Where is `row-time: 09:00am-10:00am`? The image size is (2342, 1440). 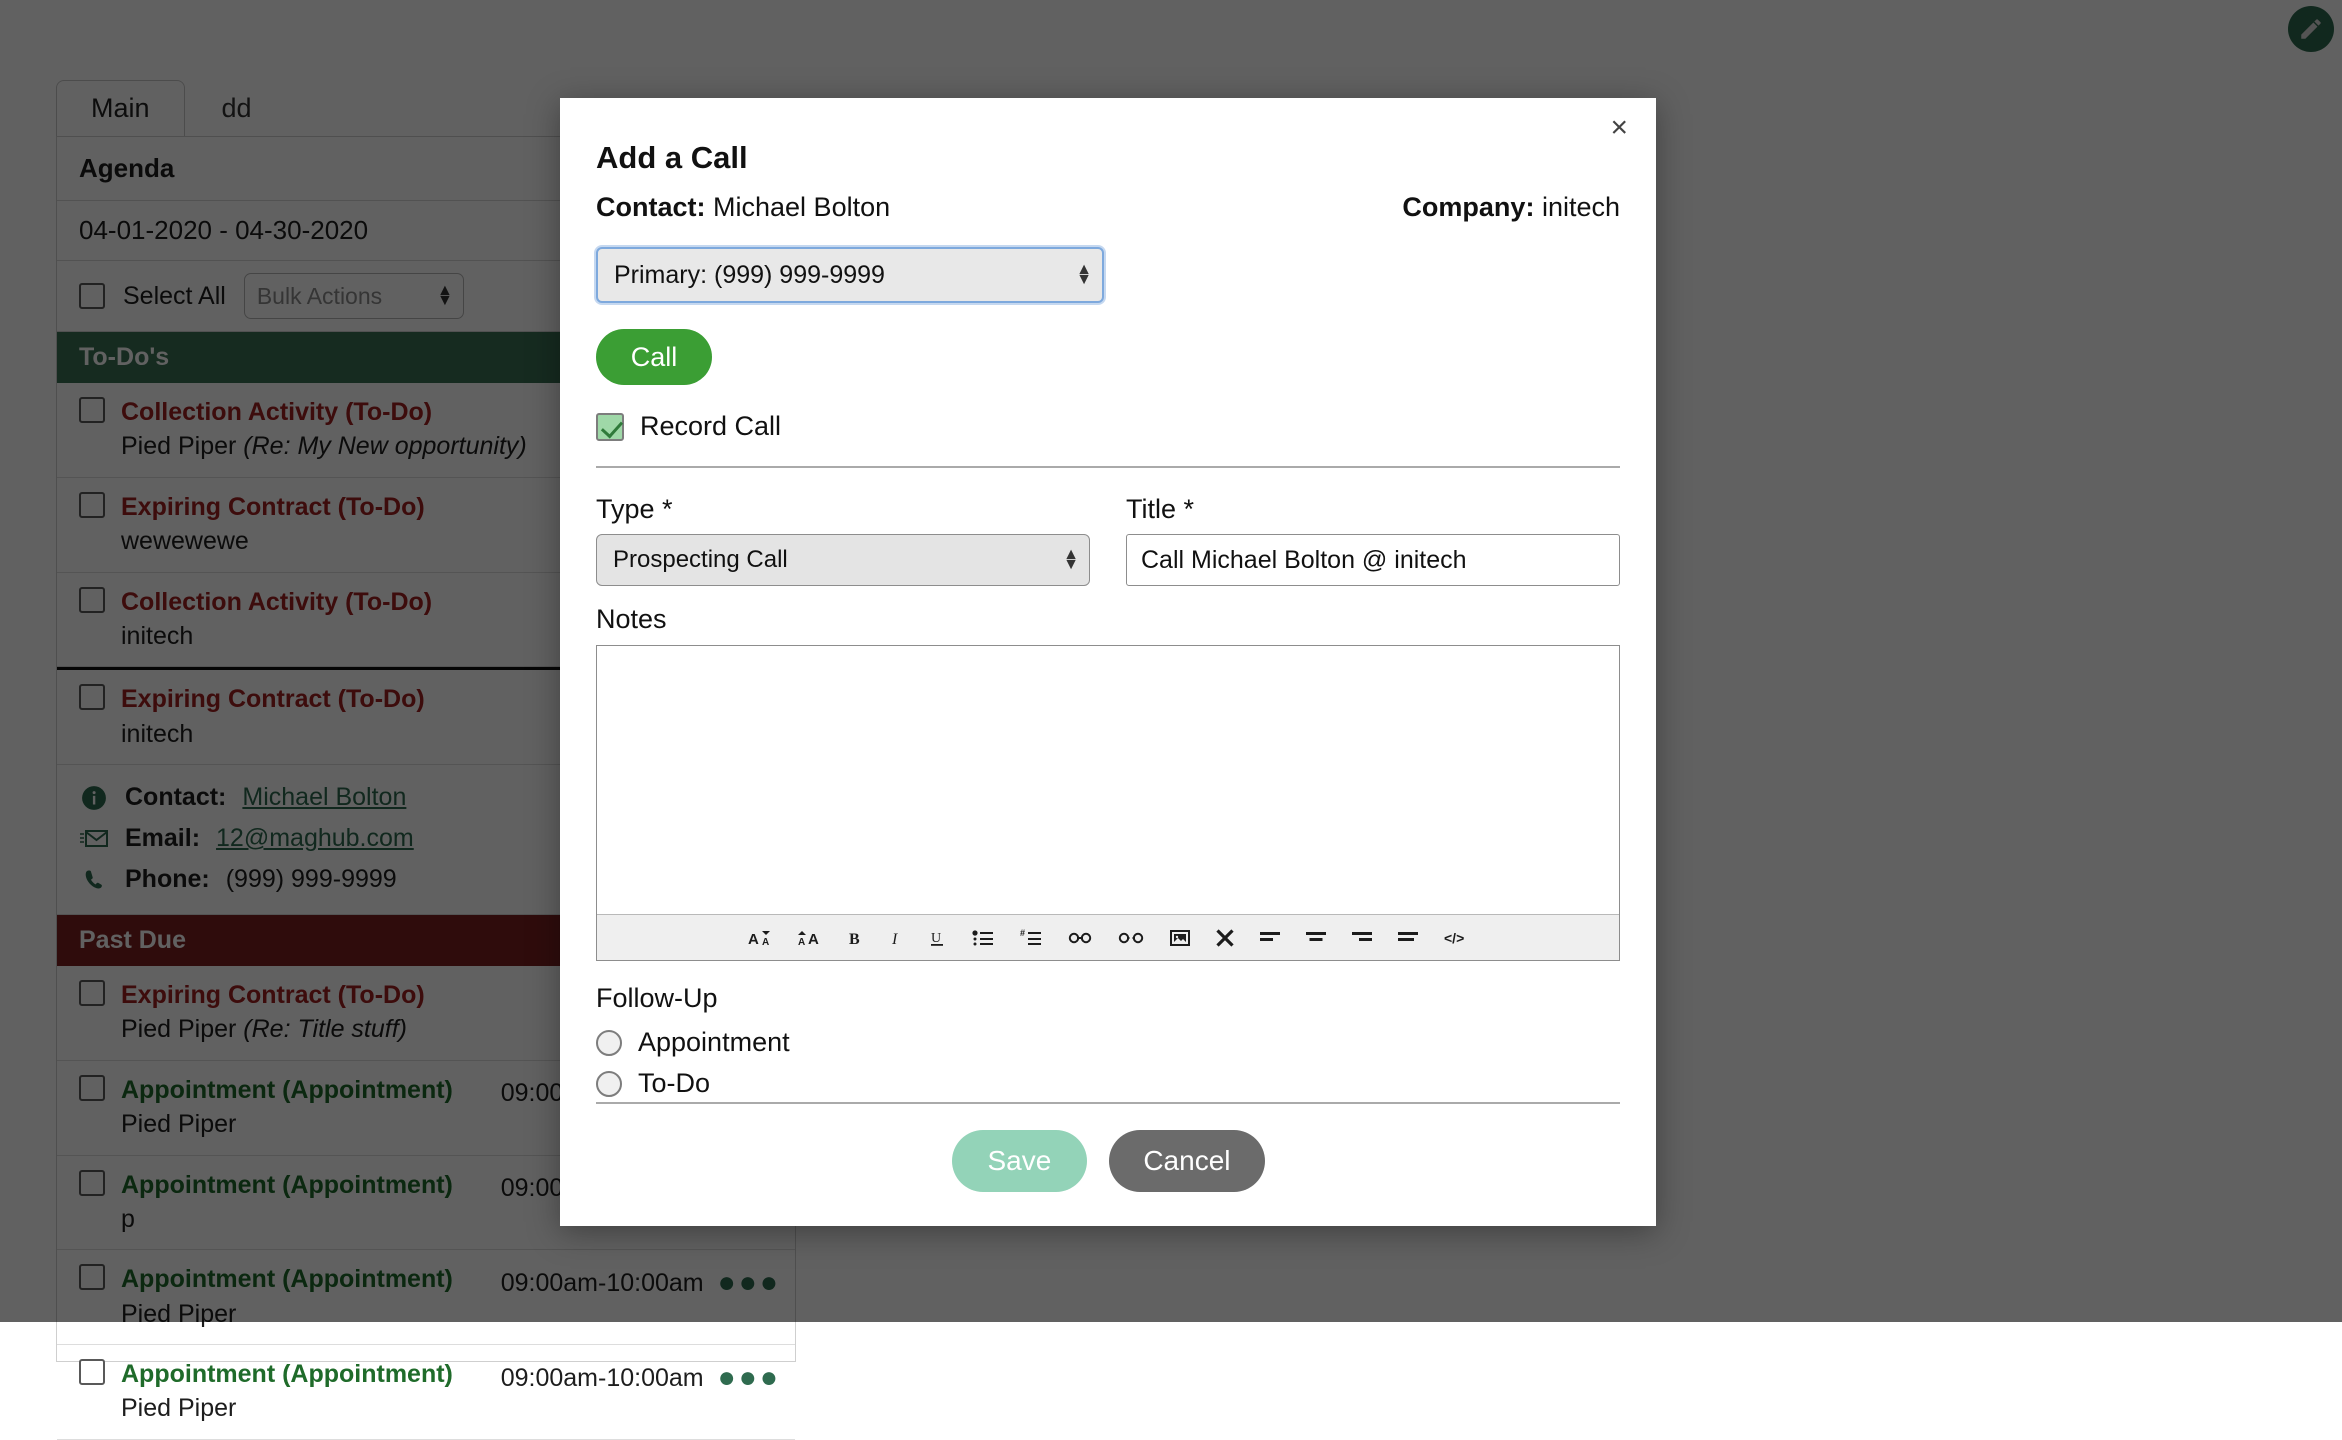
row-time: 09:00am-10:00am is located at coordinates (602, 1378).